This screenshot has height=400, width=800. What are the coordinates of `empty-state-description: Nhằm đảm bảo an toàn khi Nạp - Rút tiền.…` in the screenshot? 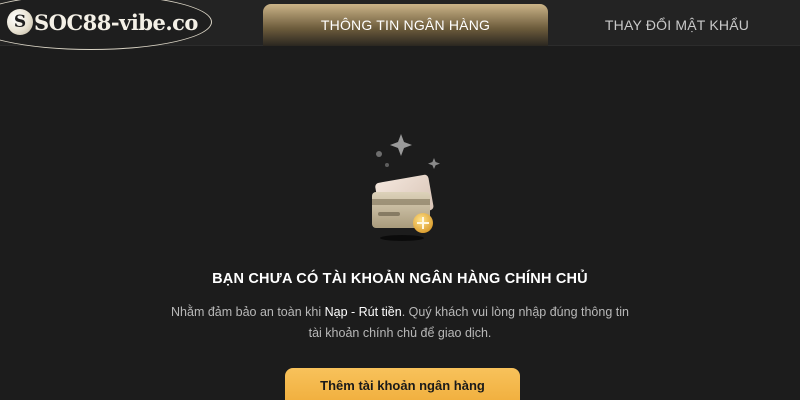 It's located at (400, 323).